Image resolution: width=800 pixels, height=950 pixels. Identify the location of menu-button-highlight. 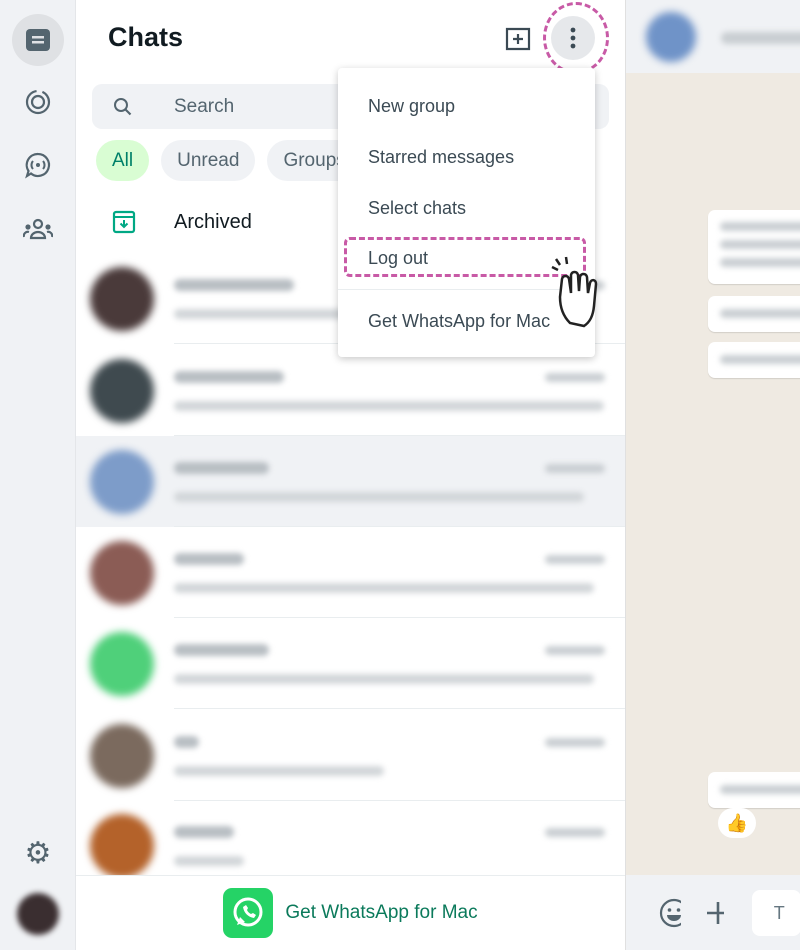
(576, 38).